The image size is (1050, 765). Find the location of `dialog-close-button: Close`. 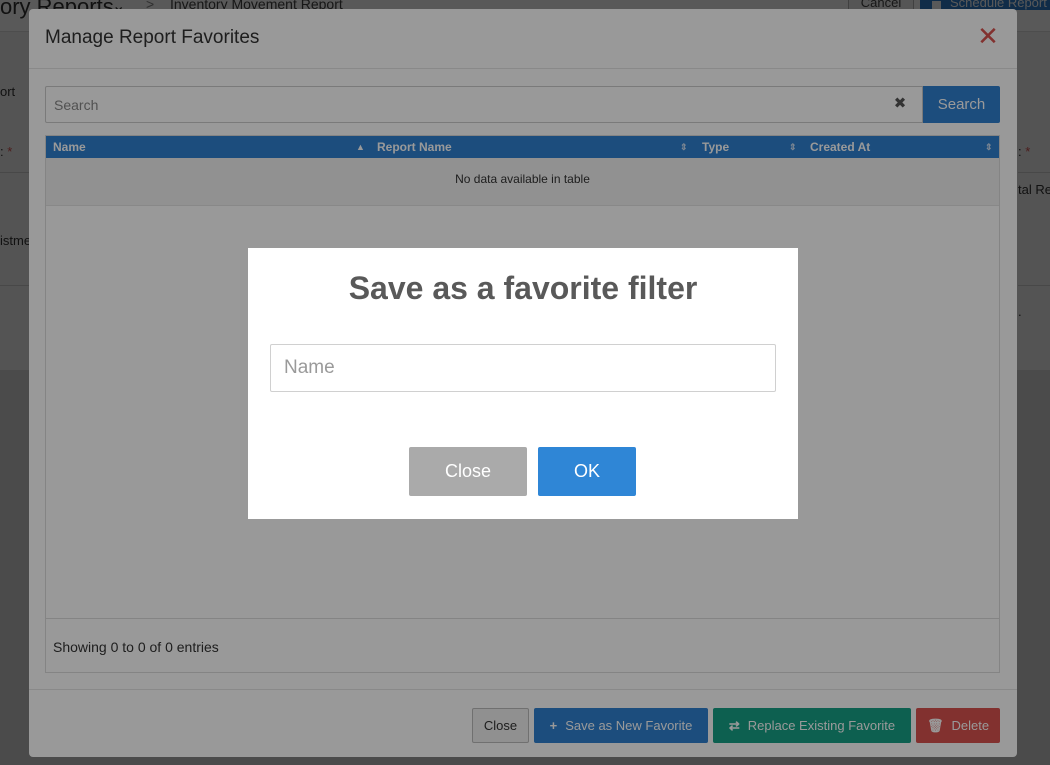

dialog-close-button: Close is located at coordinates (468, 471).